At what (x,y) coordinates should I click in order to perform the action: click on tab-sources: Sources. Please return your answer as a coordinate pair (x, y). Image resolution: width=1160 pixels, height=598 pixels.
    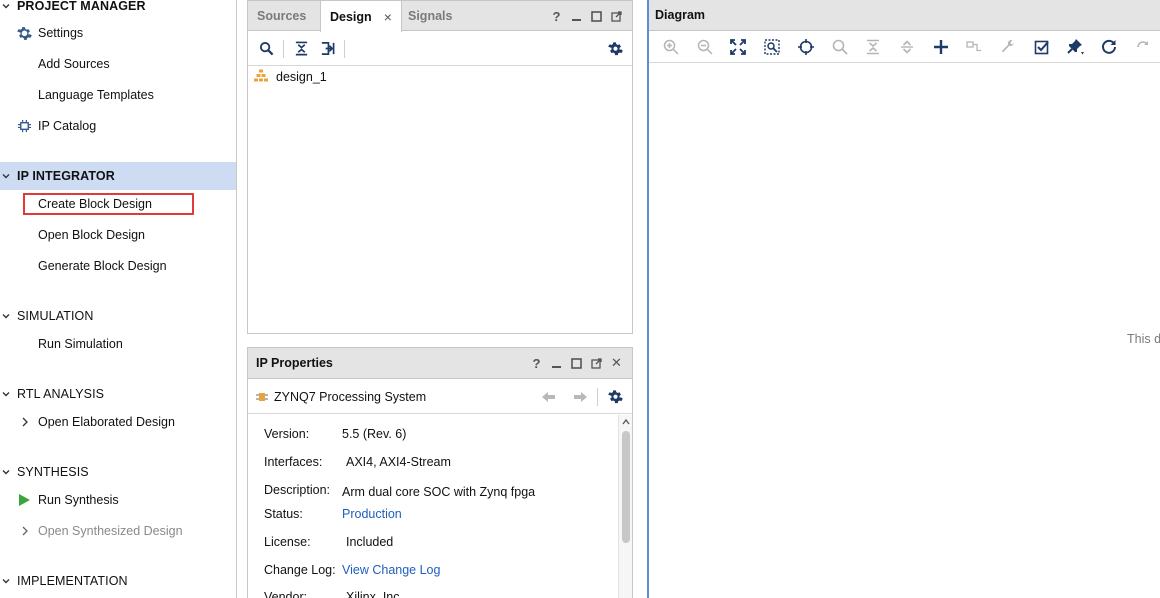
    Looking at the image, I should click on (281, 16).